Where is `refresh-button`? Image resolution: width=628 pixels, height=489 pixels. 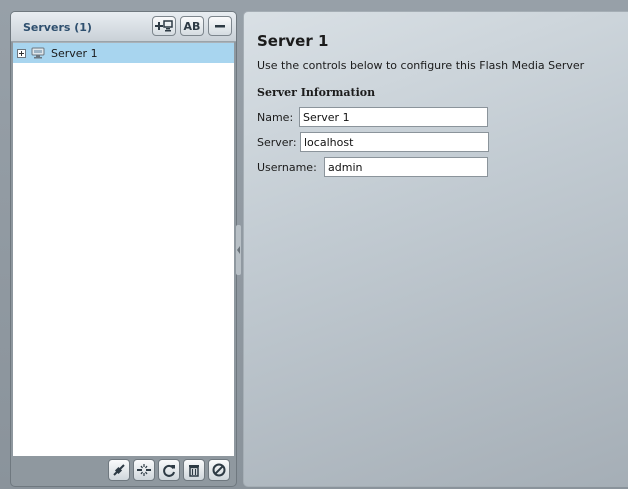 refresh-button is located at coordinates (169, 470).